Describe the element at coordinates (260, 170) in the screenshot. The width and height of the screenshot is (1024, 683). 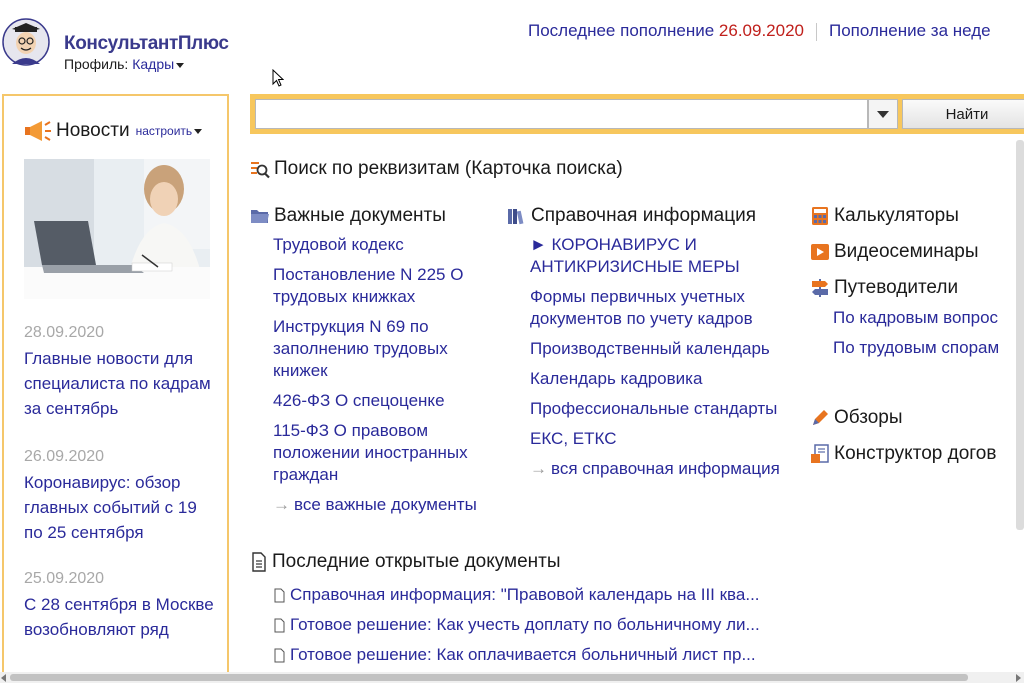
I see `search-card-icon` at that location.